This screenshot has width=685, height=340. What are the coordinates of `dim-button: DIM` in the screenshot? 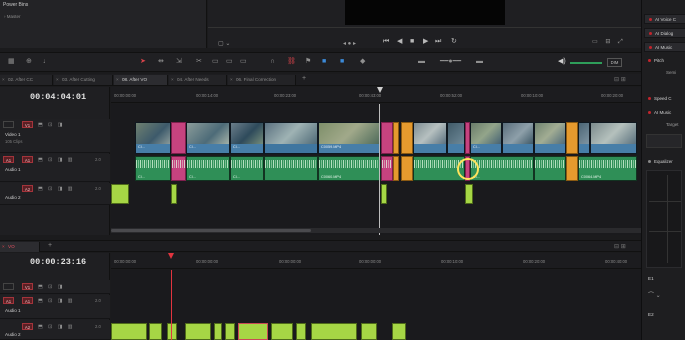 It's located at (614, 62).